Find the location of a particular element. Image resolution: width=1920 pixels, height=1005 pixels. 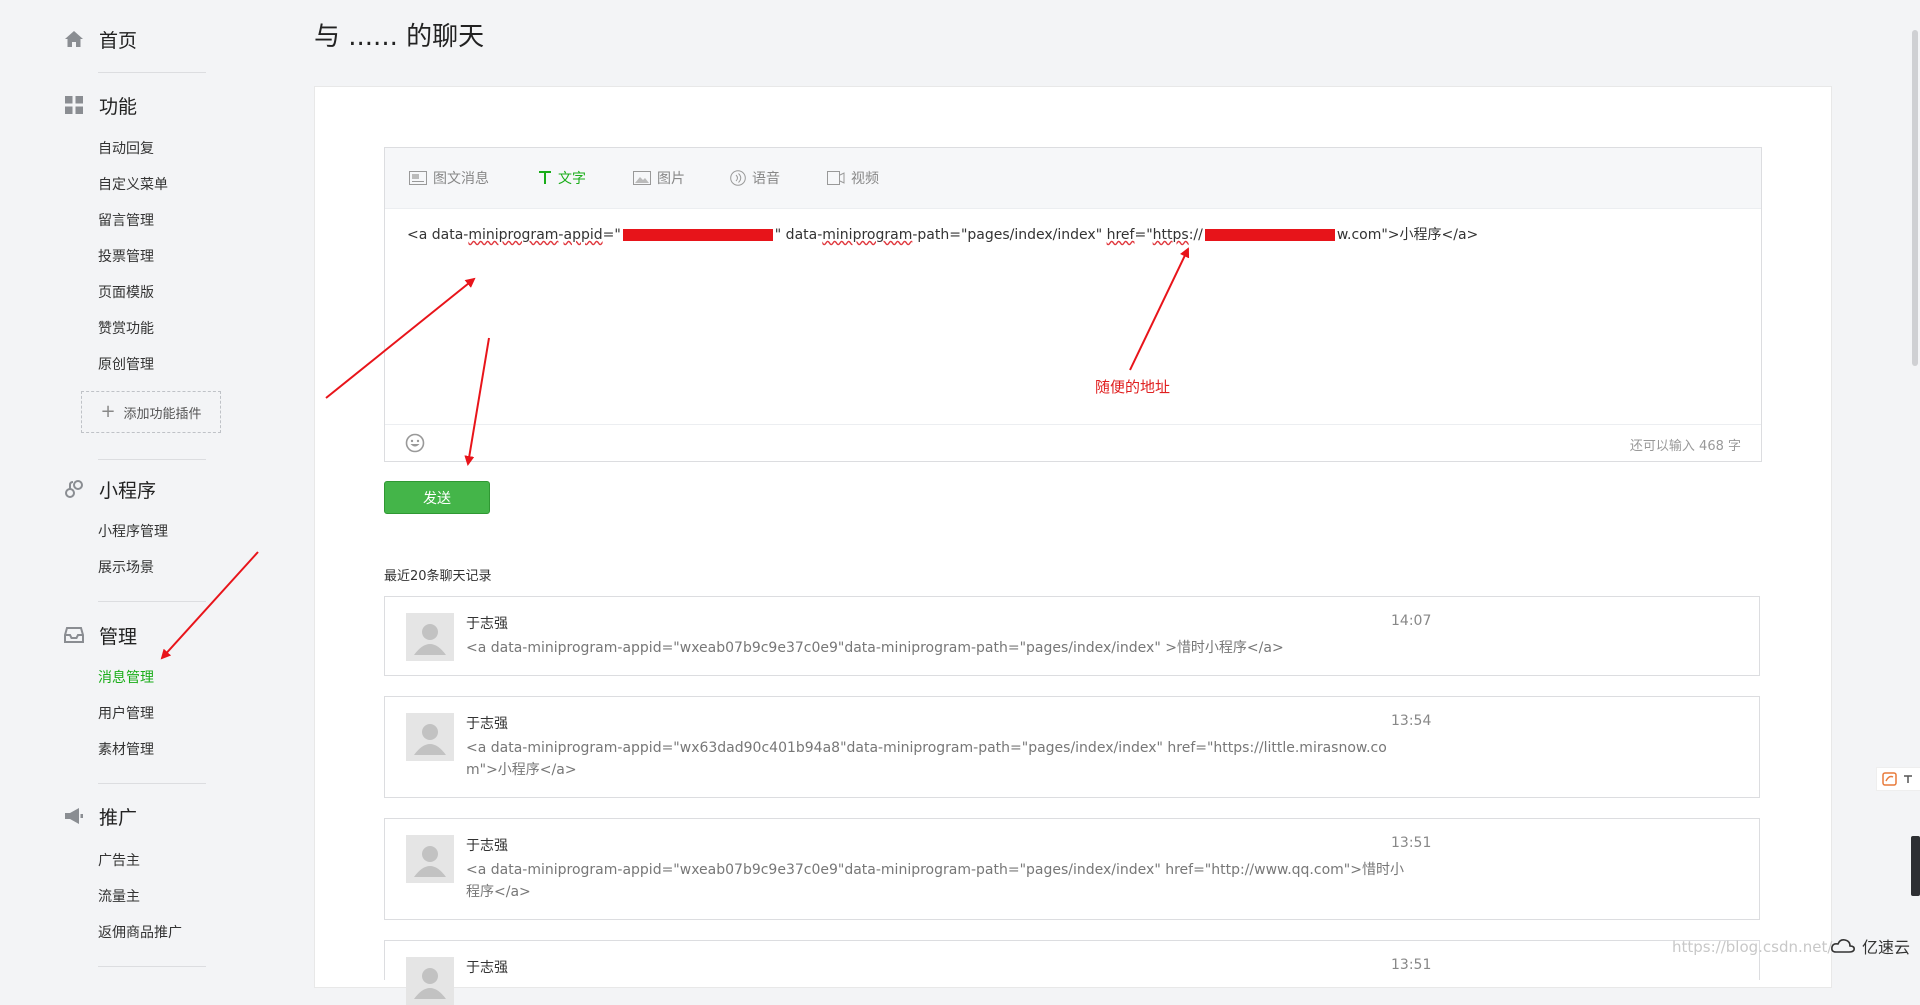

tab-video-label: 视频 is located at coordinates (865, 179).